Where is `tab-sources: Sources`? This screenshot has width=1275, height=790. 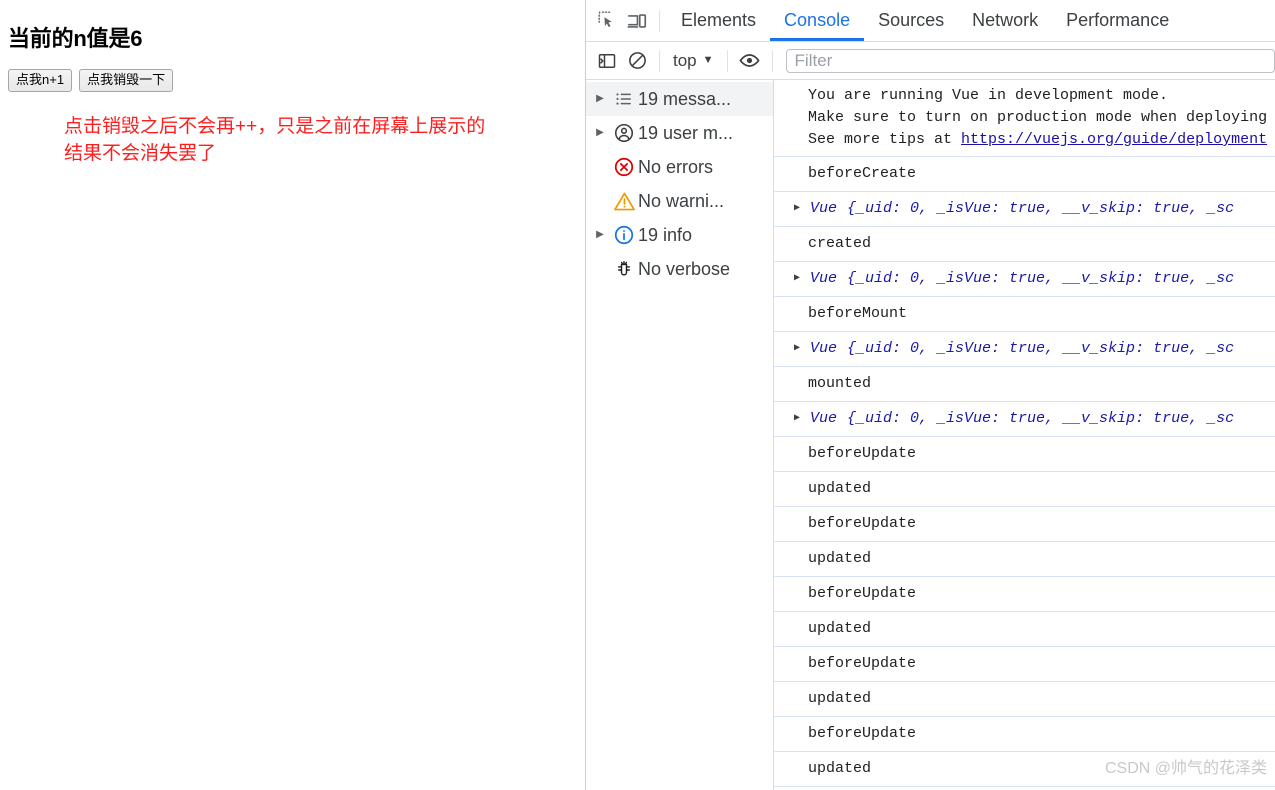 tab-sources: Sources is located at coordinates (911, 20).